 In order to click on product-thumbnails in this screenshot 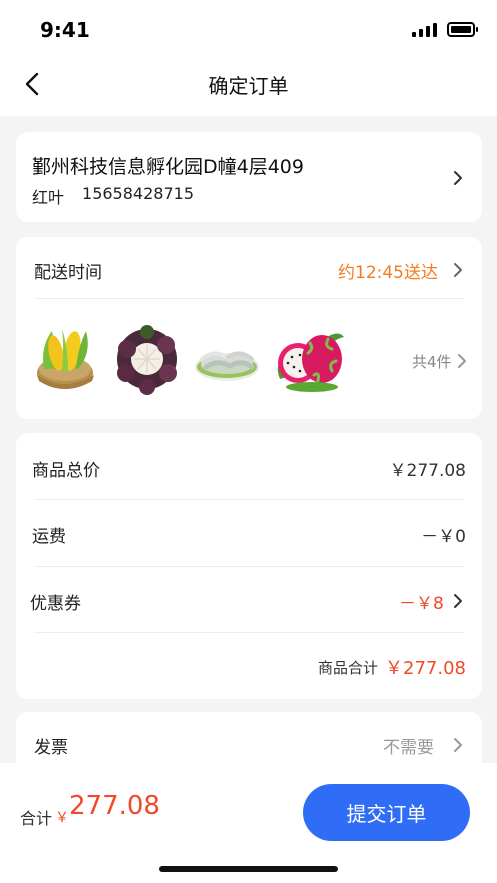, I will do `click(189, 359)`.